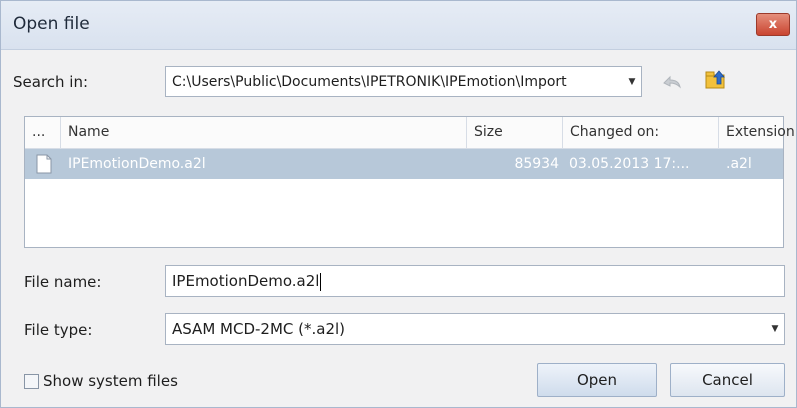 The width and height of the screenshot is (797, 408). I want to click on back-arrow-icon, so click(672, 81).